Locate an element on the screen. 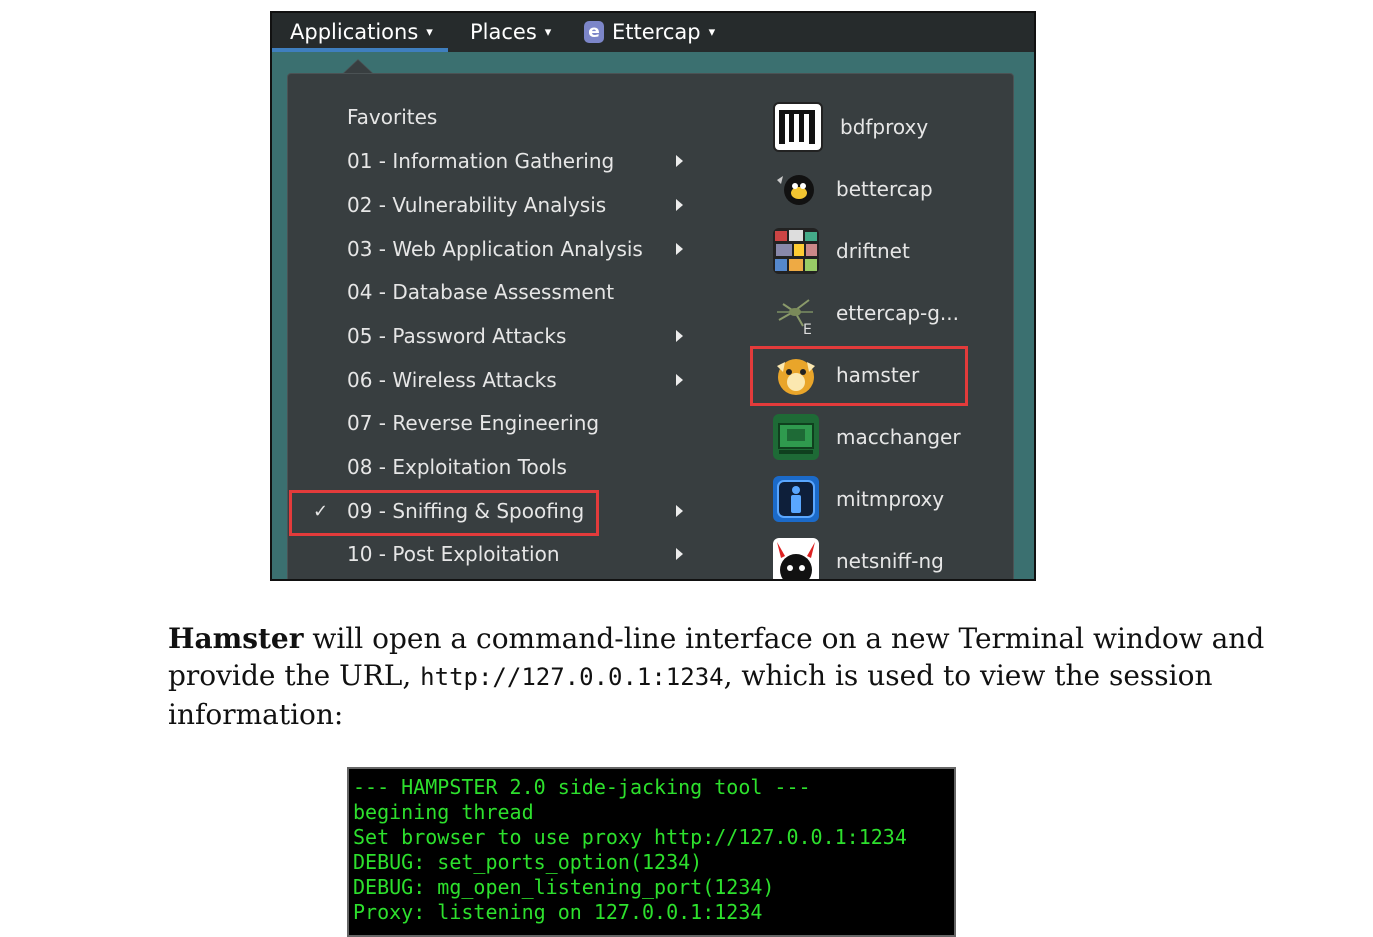  tool-bettercap: bettercap is located at coordinates (853, 189).